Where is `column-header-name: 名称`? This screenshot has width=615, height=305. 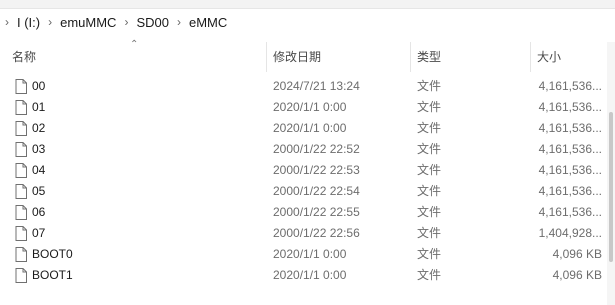 column-header-name: 名称 is located at coordinates (24, 57).